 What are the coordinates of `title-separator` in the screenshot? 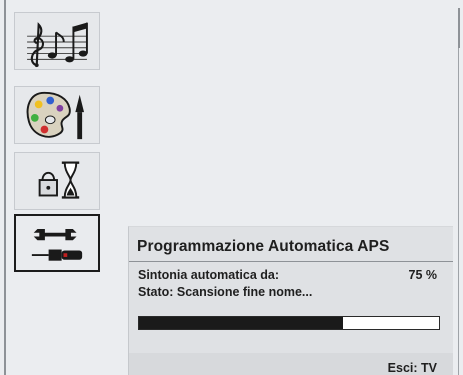 It's located at (291, 261).